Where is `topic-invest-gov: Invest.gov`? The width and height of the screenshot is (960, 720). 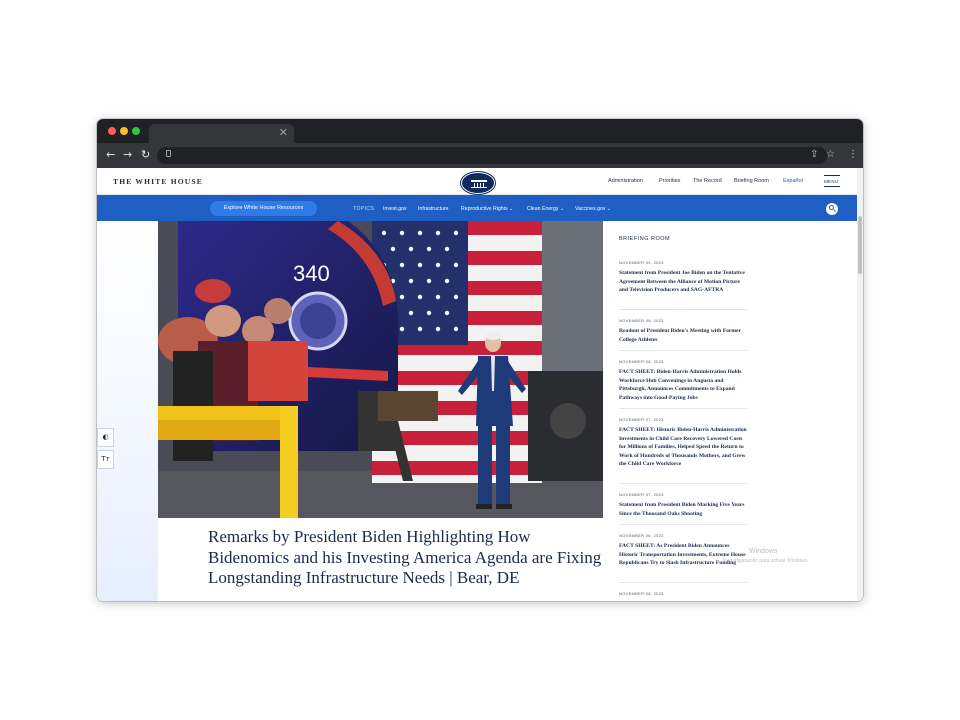
topic-invest-gov: Invest.gov is located at coordinates (395, 209).